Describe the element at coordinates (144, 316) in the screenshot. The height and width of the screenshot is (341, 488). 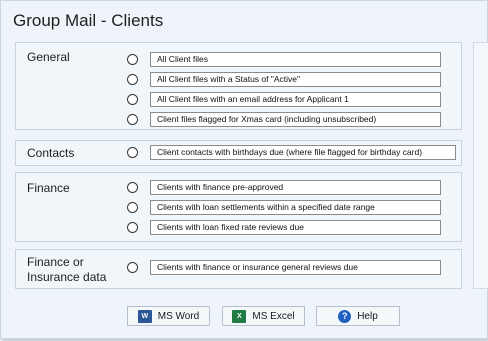
I see `word-icon: W` at that location.